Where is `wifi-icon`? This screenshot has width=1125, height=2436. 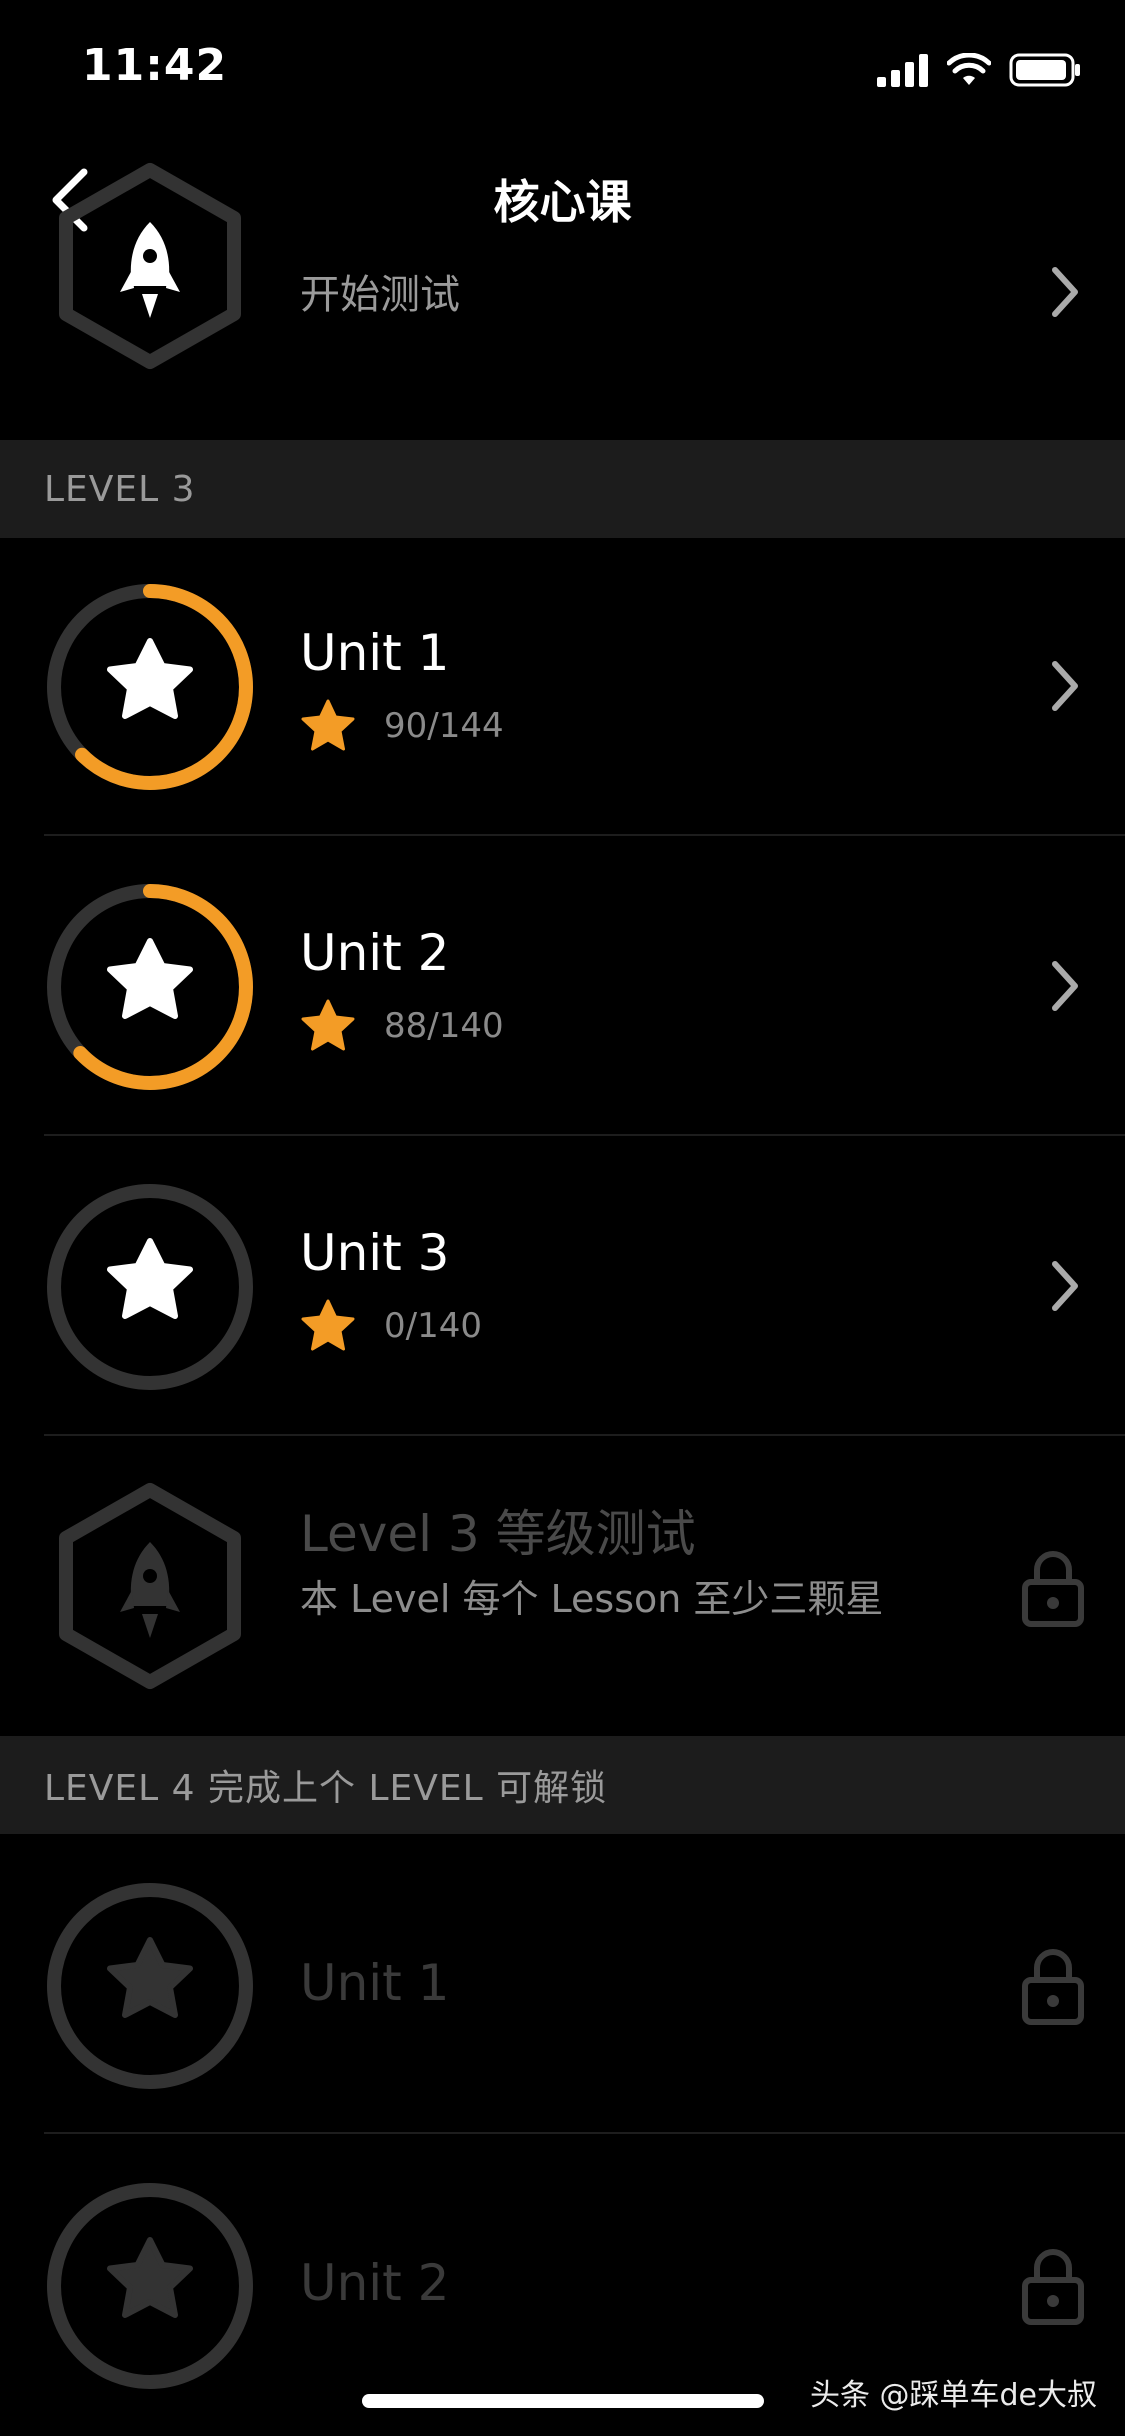 wifi-icon is located at coordinates (969, 69).